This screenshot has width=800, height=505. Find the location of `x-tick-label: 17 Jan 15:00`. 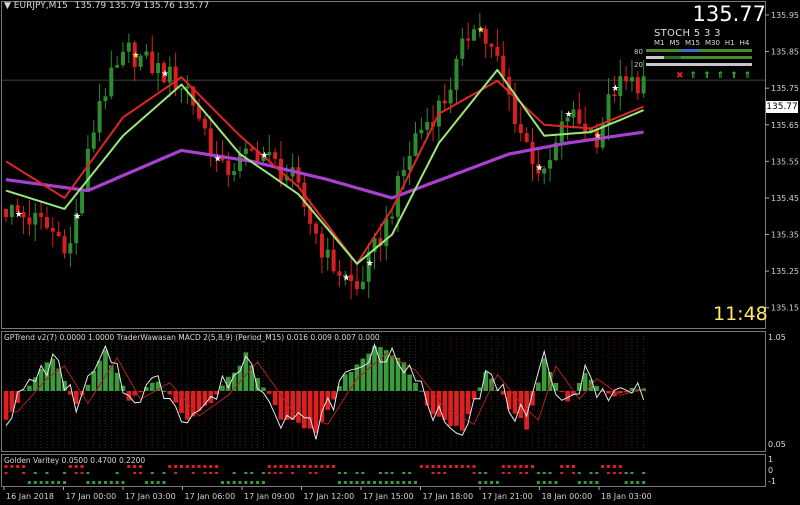

x-tick-label: 17 Jan 15:00 is located at coordinates (388, 496).